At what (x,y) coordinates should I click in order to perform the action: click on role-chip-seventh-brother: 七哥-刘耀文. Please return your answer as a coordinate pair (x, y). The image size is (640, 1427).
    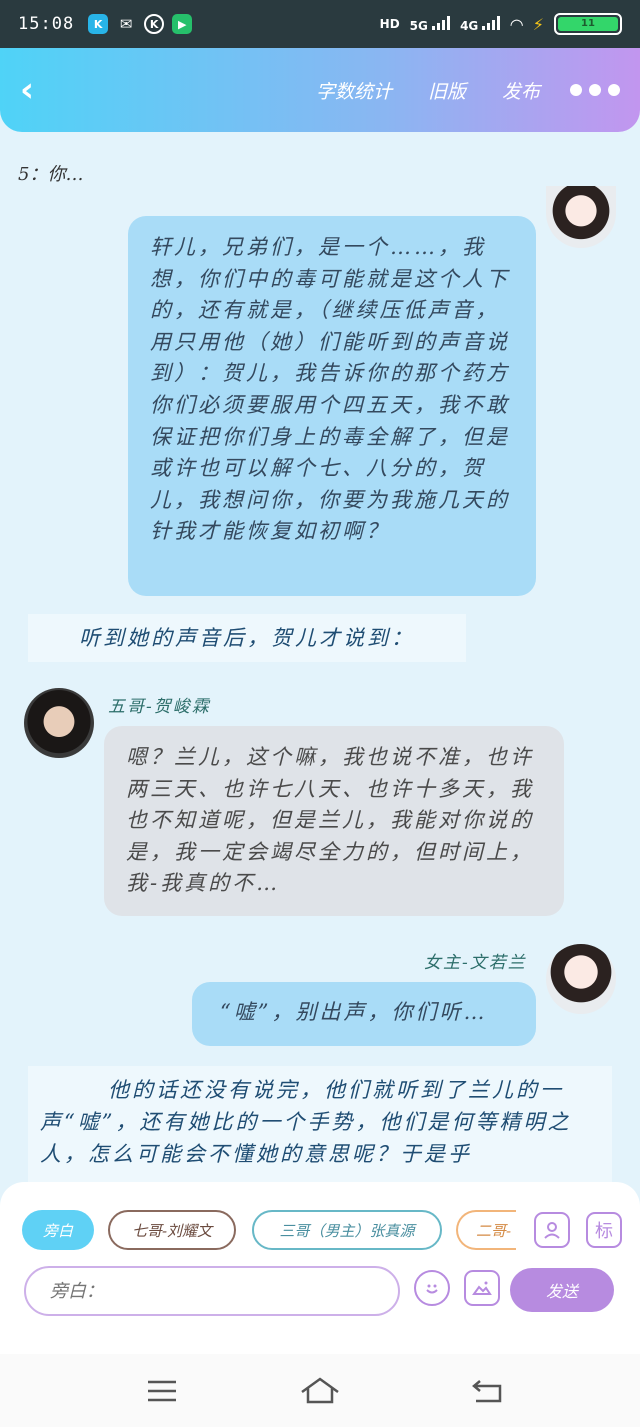
    Looking at the image, I should click on (172, 1230).